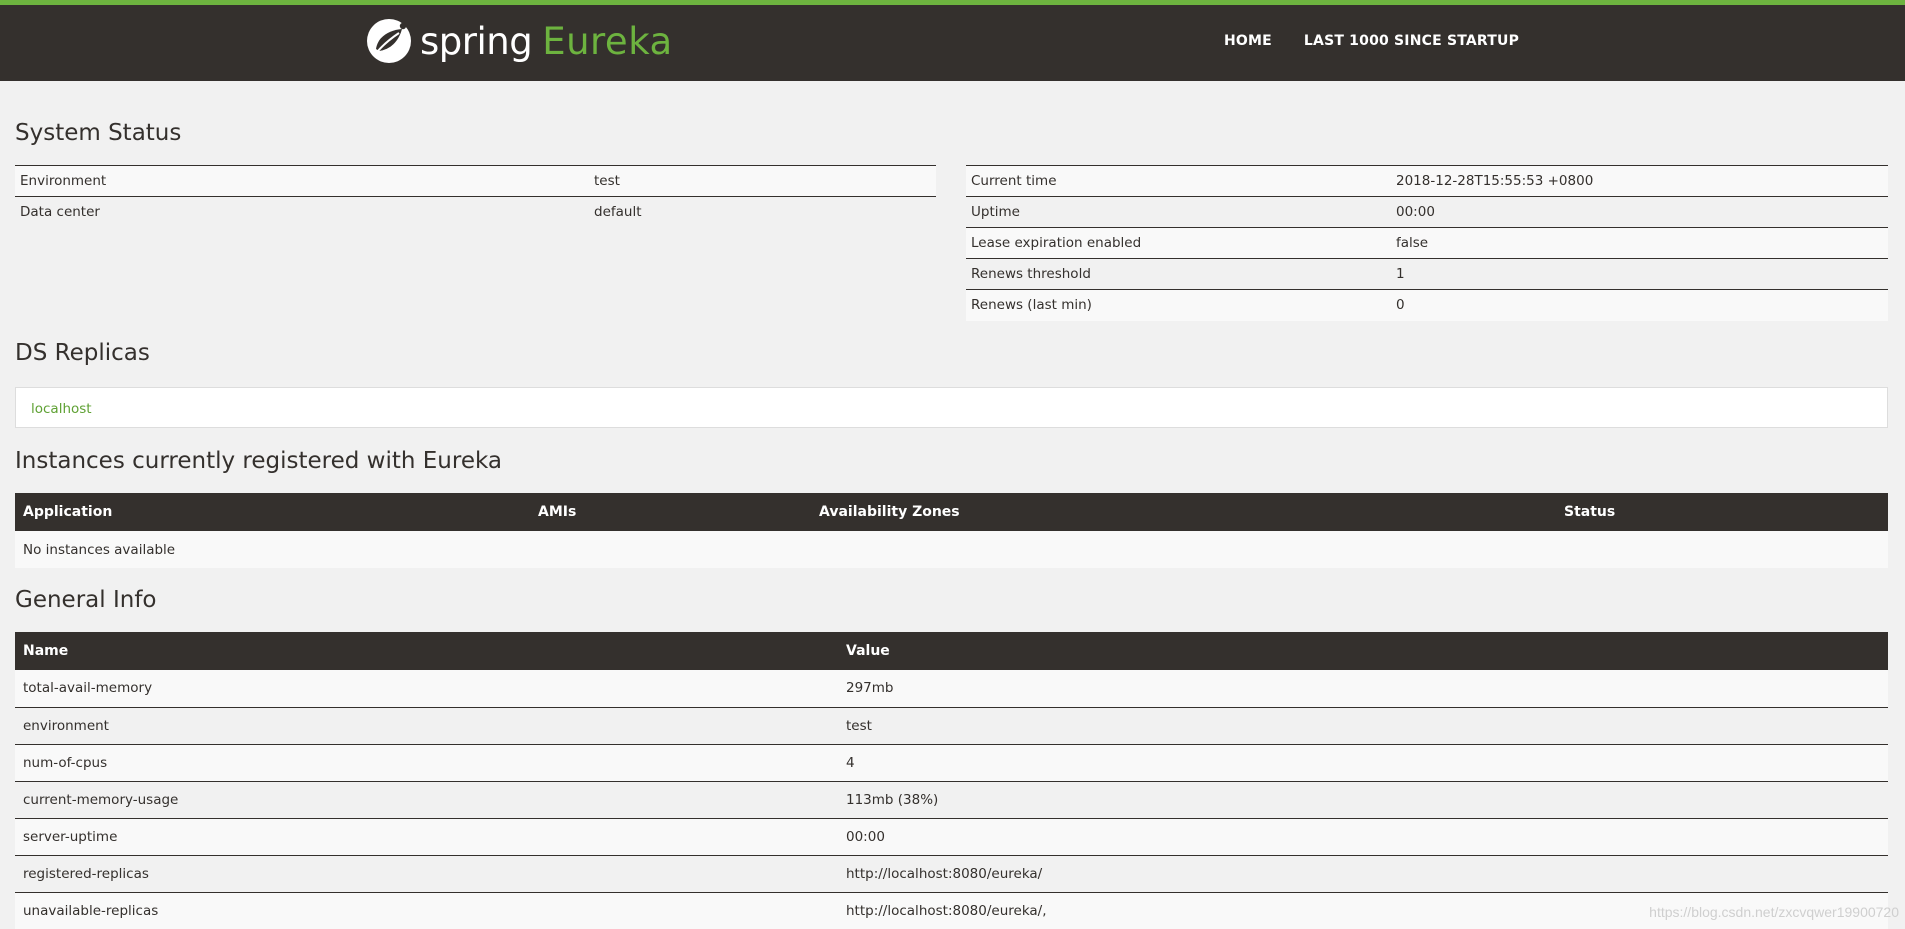  Describe the element at coordinates (762, 212) in the screenshot. I see `status-value: default` at that location.